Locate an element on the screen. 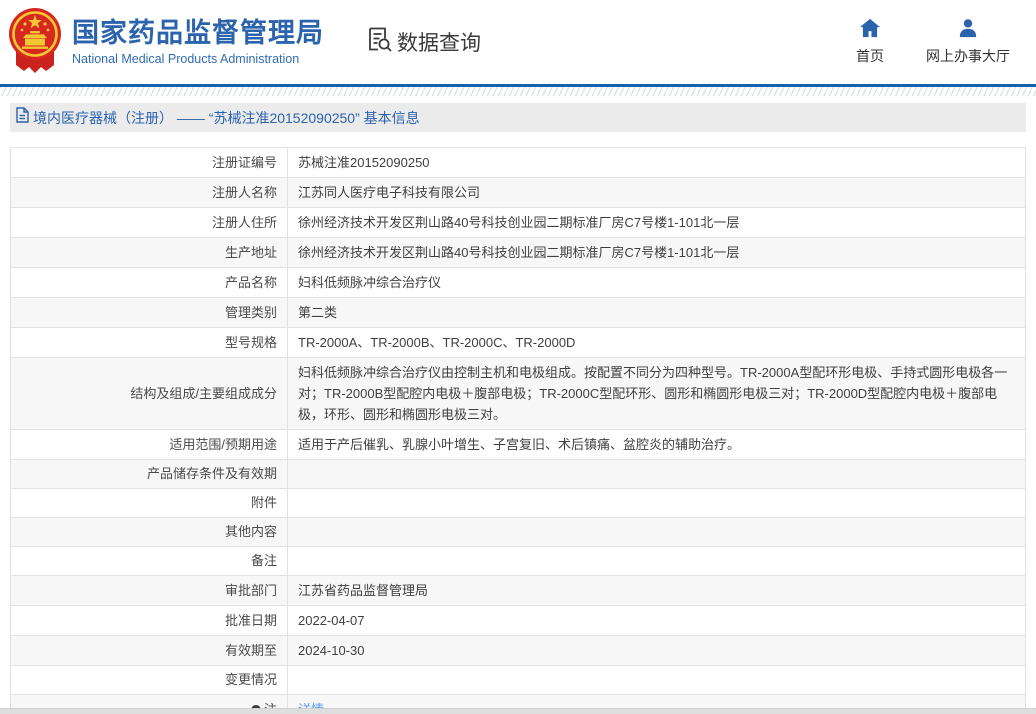  china-national-emblem-icon is located at coordinates (35, 43).